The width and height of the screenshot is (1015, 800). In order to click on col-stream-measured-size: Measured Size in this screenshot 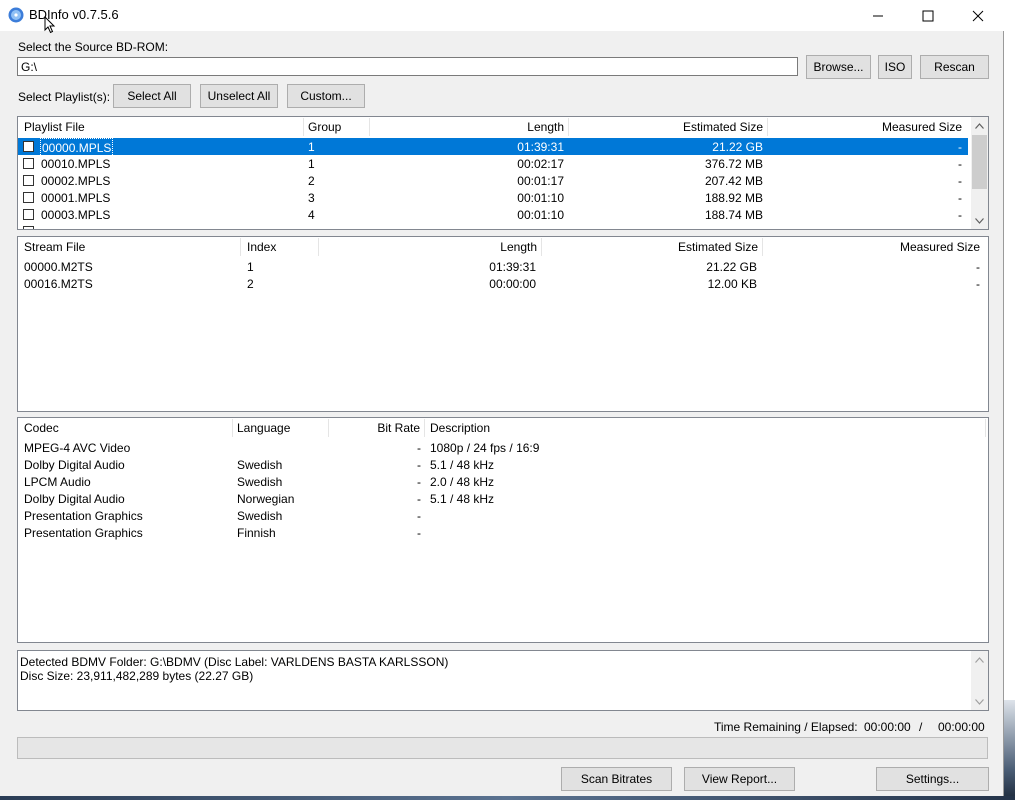, I will do `click(871, 247)`.